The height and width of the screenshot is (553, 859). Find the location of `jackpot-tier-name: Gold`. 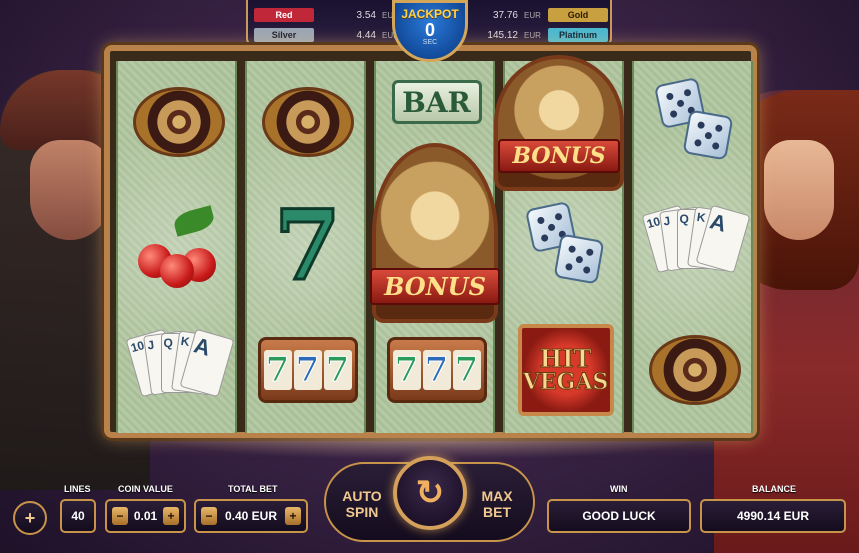

jackpot-tier-name: Gold is located at coordinates (578, 15).